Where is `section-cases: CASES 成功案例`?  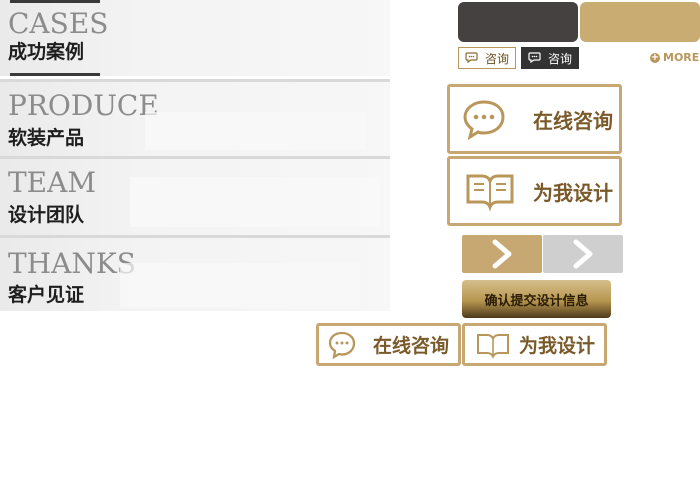 section-cases: CASES 成功案例 is located at coordinates (195, 38).